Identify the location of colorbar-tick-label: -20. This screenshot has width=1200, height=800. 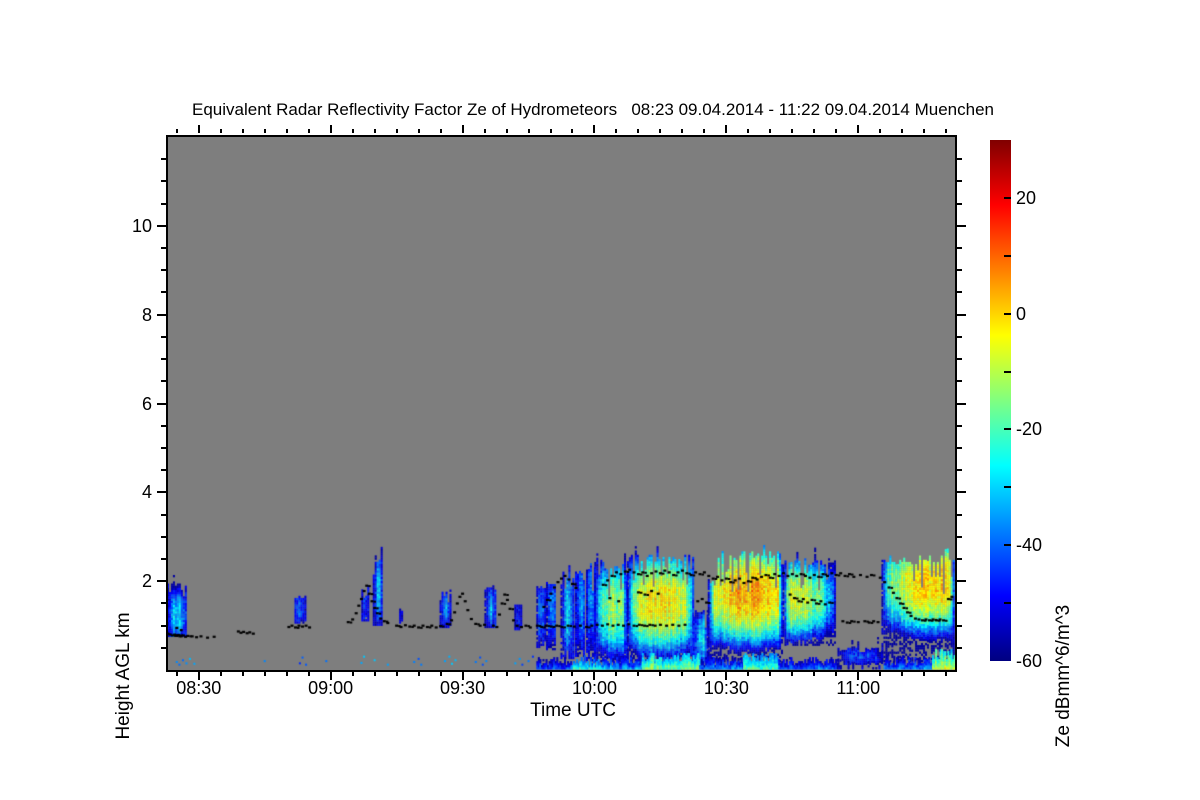
(1029, 429).